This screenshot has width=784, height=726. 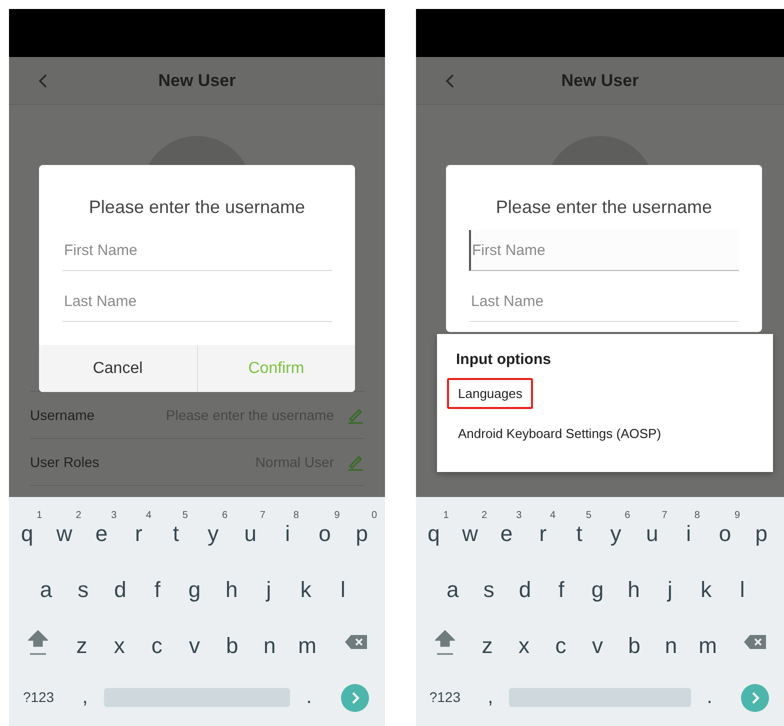 What do you see at coordinates (604, 250) in the screenshot?
I see `input-field: First Name` at bounding box center [604, 250].